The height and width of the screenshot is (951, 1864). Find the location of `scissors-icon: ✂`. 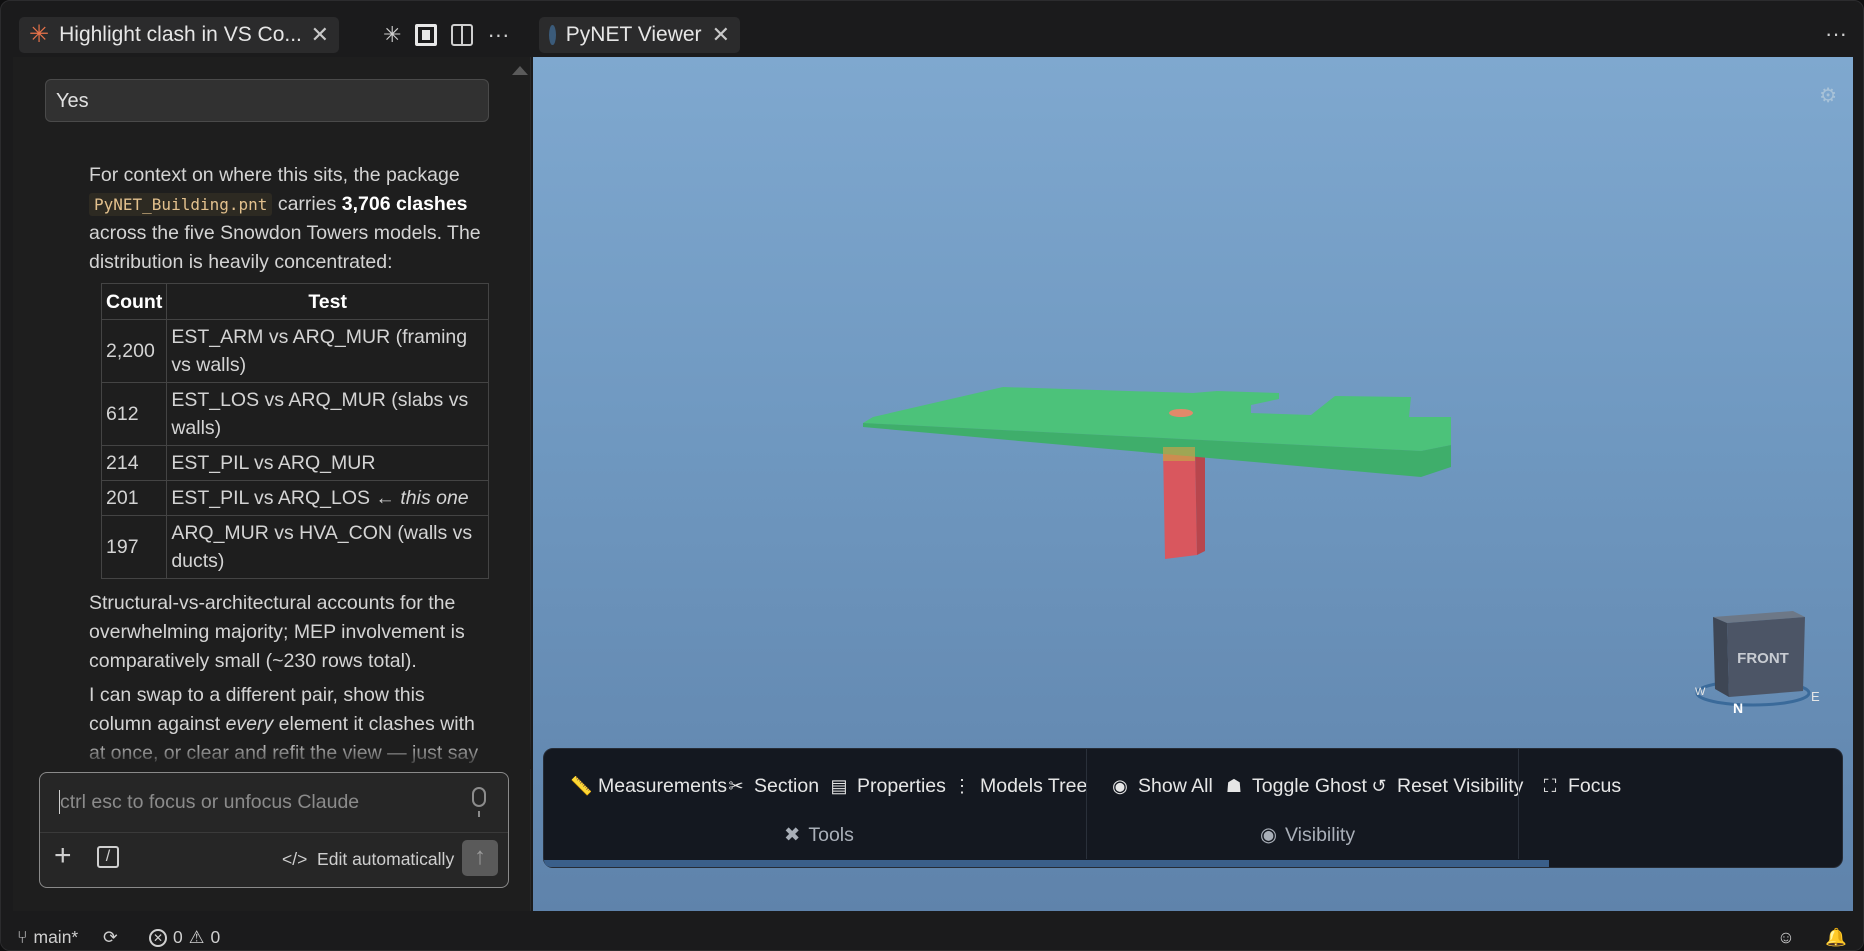

scissors-icon: ✂ is located at coordinates (736, 786).